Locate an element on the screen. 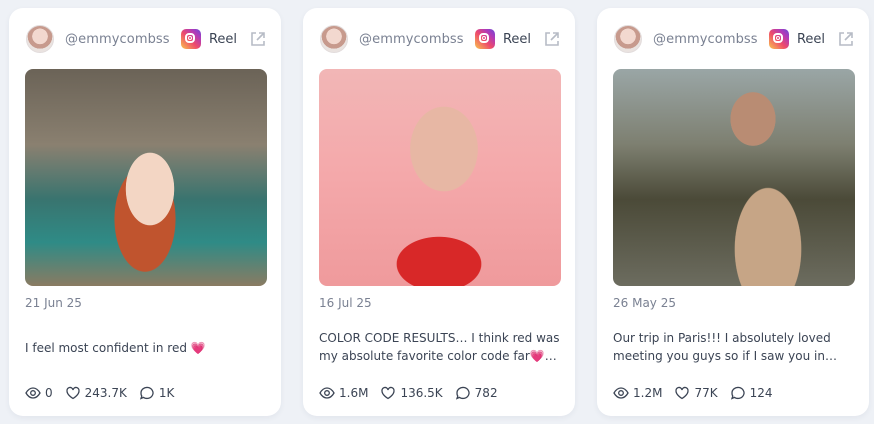 The width and height of the screenshot is (874, 424). likes-stat: 243.7K is located at coordinates (96, 393).